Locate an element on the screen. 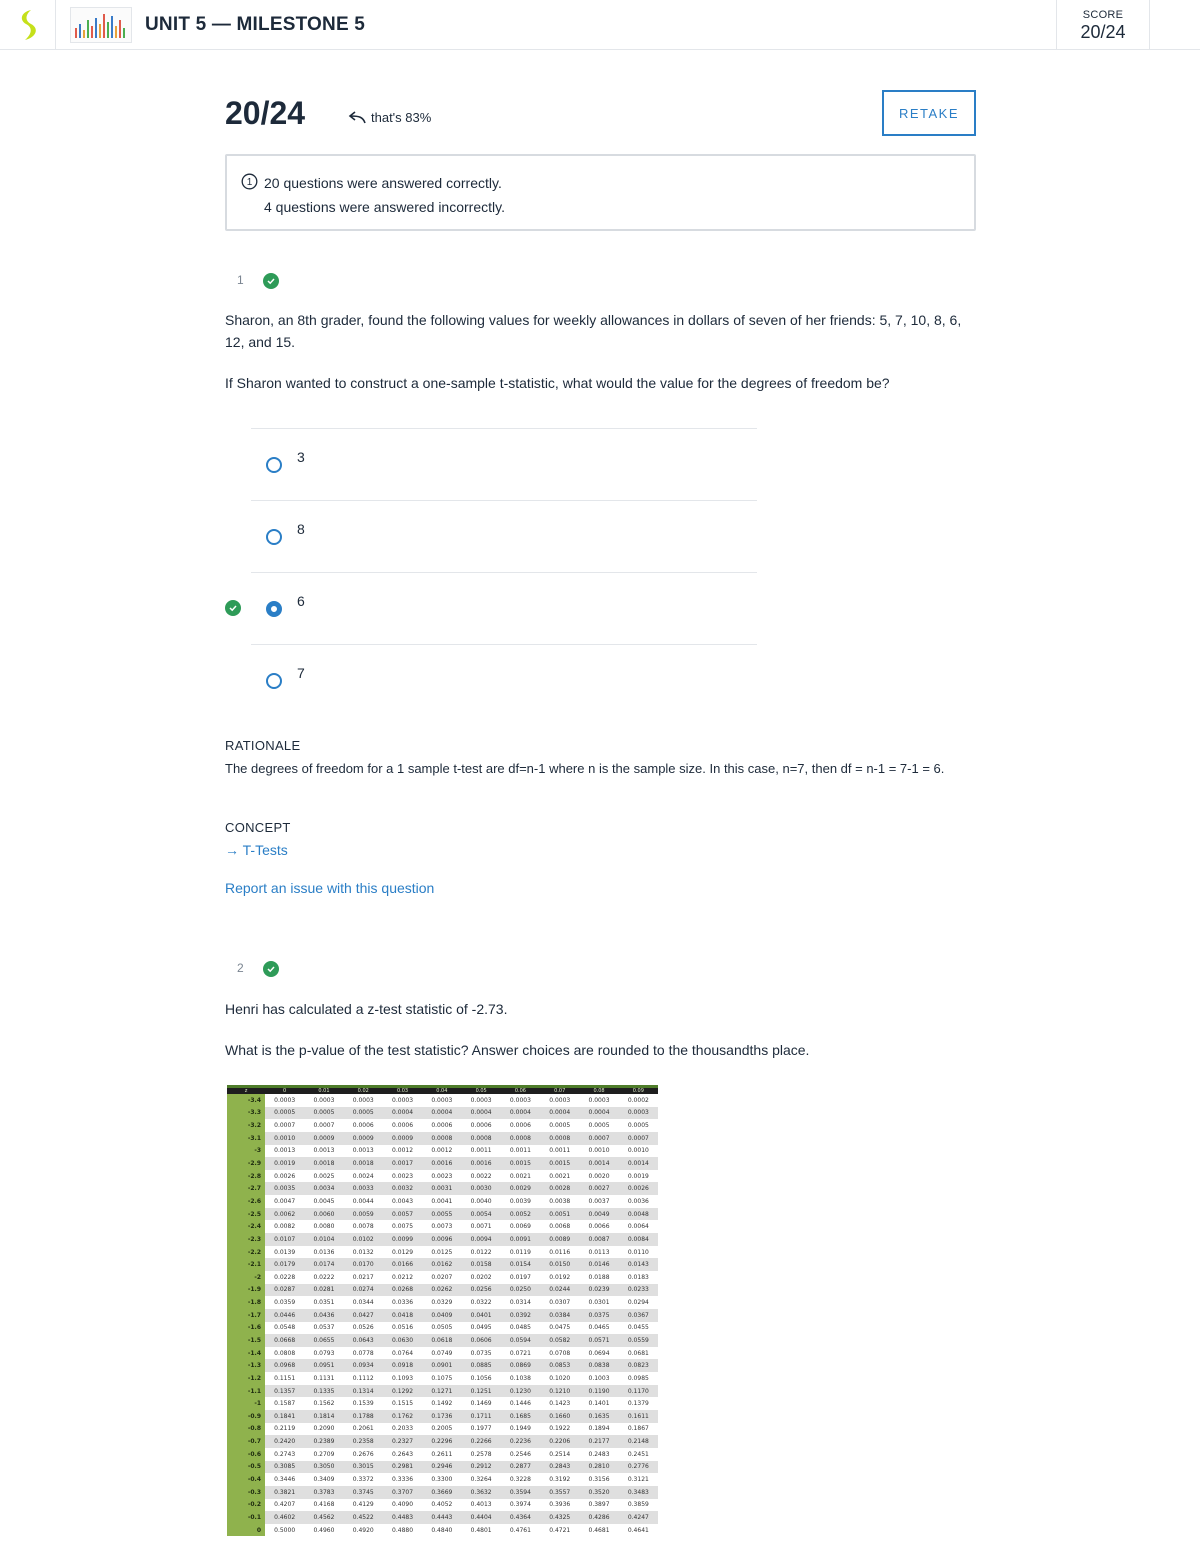  probability-cell: 0.0351 is located at coordinates (324, 1303).